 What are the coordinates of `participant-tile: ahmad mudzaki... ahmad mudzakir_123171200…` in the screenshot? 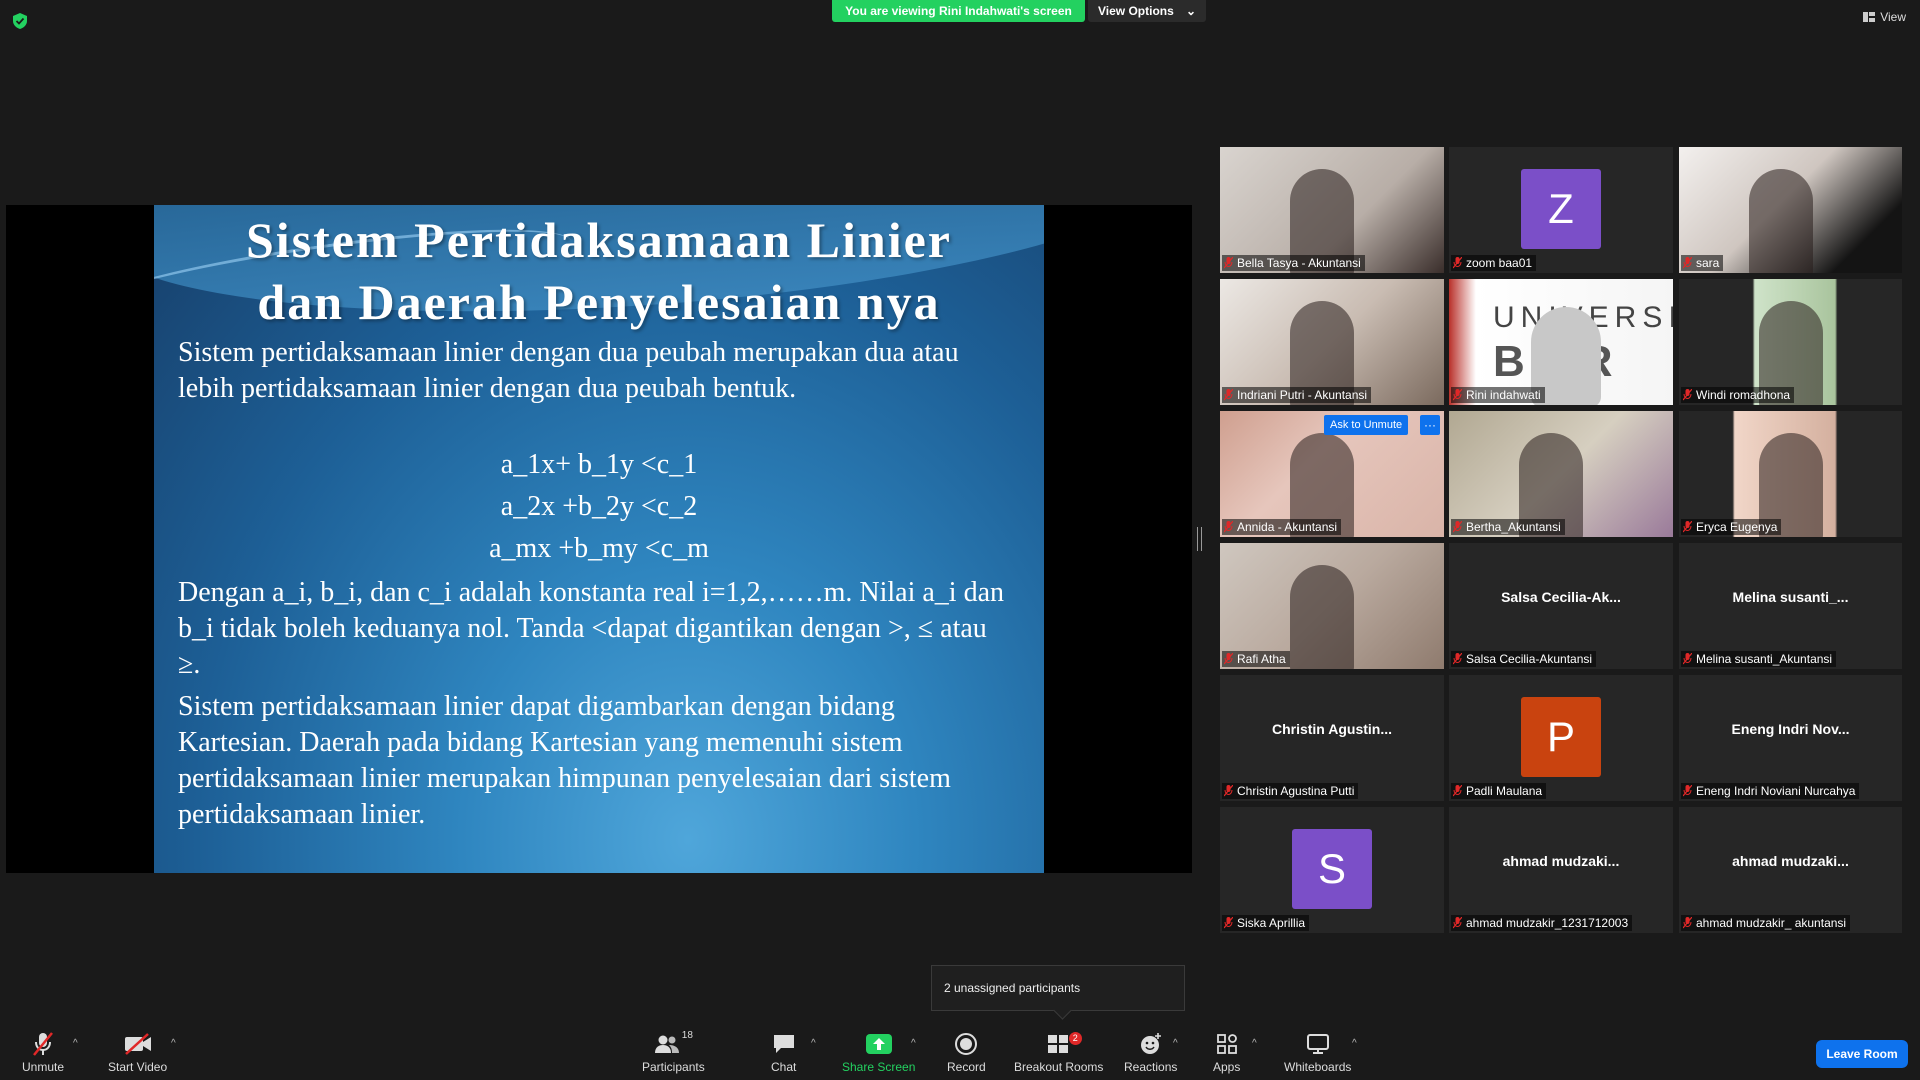 It's located at (1561, 870).